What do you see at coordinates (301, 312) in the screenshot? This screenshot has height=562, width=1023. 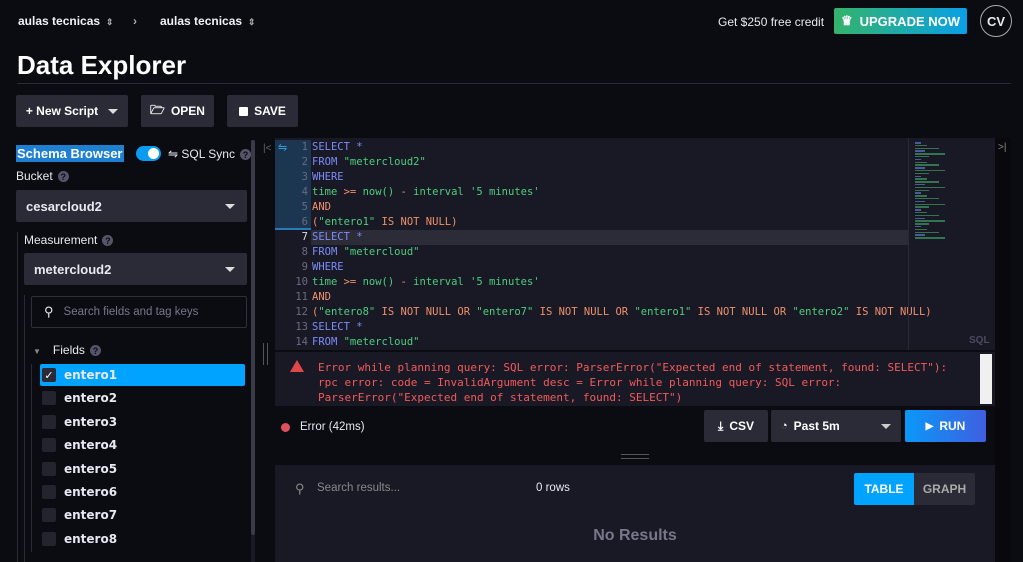 I see `line-number: 12` at bounding box center [301, 312].